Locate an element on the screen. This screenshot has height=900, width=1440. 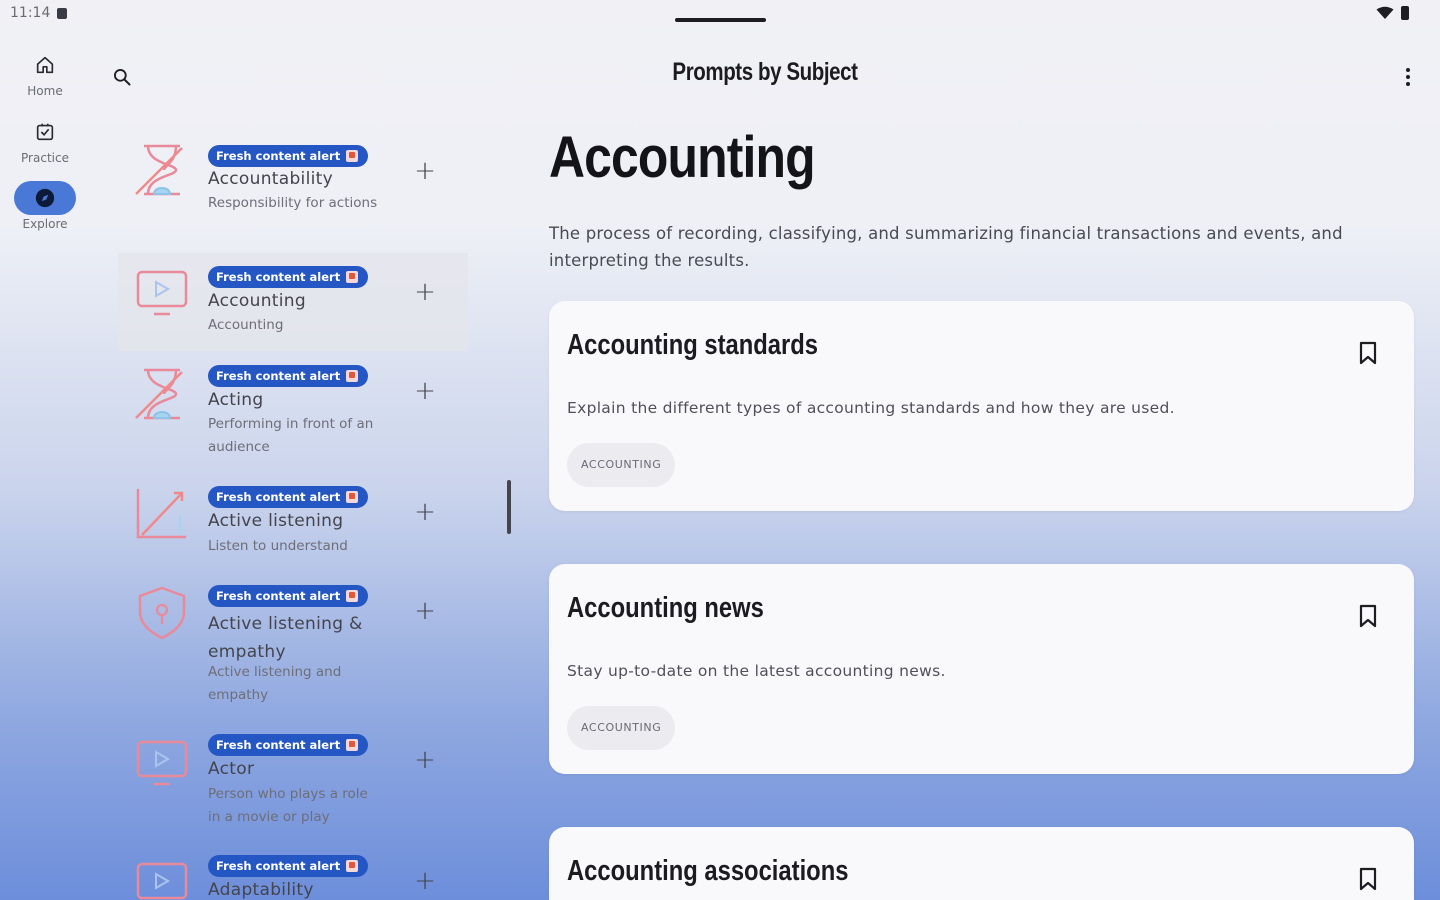
list-item-subtitle: Accounting is located at coordinates (246, 325).